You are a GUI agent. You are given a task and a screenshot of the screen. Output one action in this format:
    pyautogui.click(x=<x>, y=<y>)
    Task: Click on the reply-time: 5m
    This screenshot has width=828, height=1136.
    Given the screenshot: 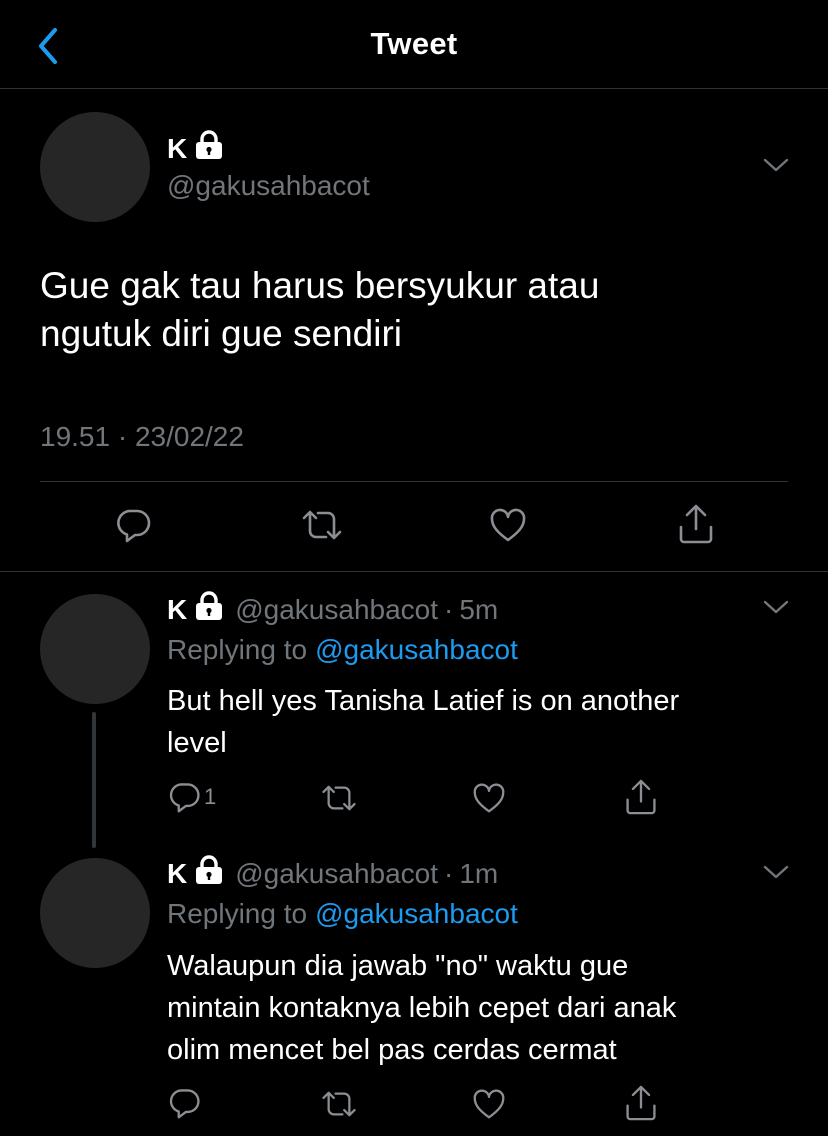 What is the action you would take?
    pyautogui.click(x=478, y=610)
    